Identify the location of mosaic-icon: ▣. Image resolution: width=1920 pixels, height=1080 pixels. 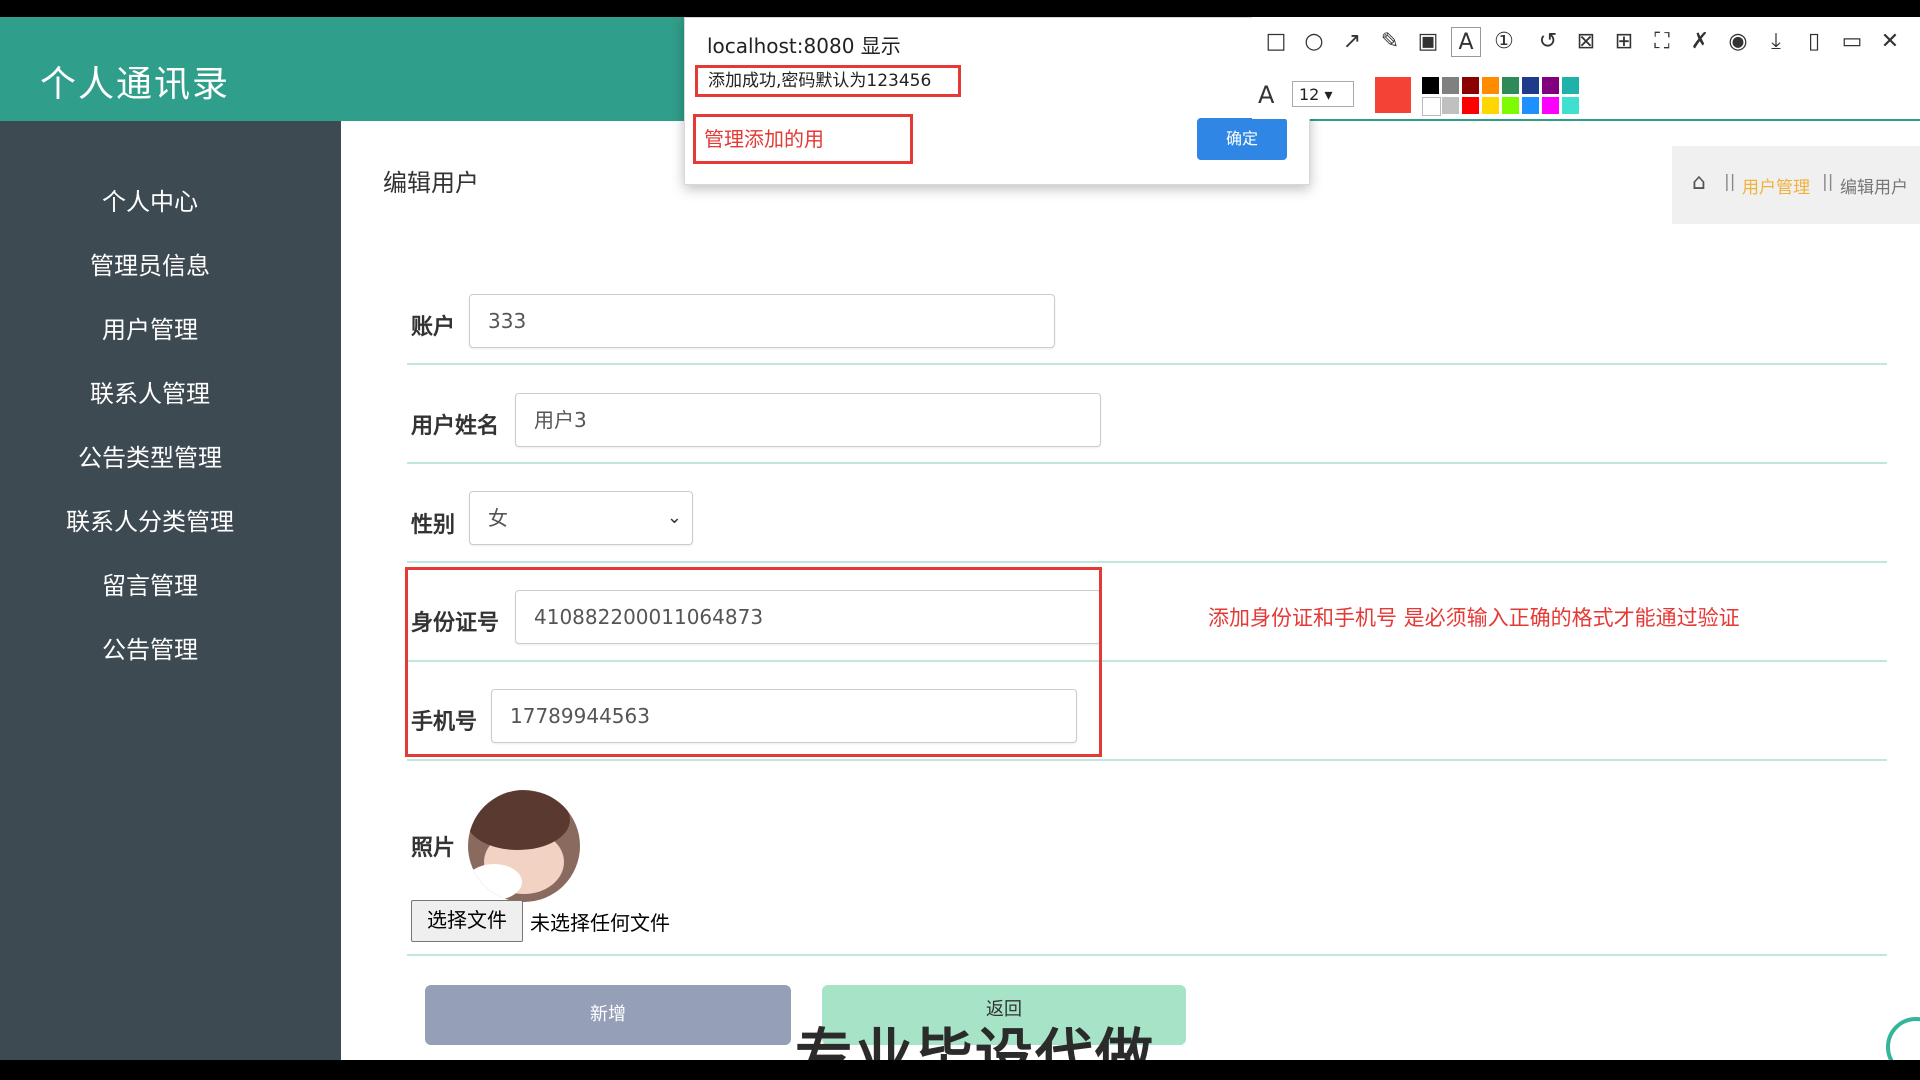
(1428, 42).